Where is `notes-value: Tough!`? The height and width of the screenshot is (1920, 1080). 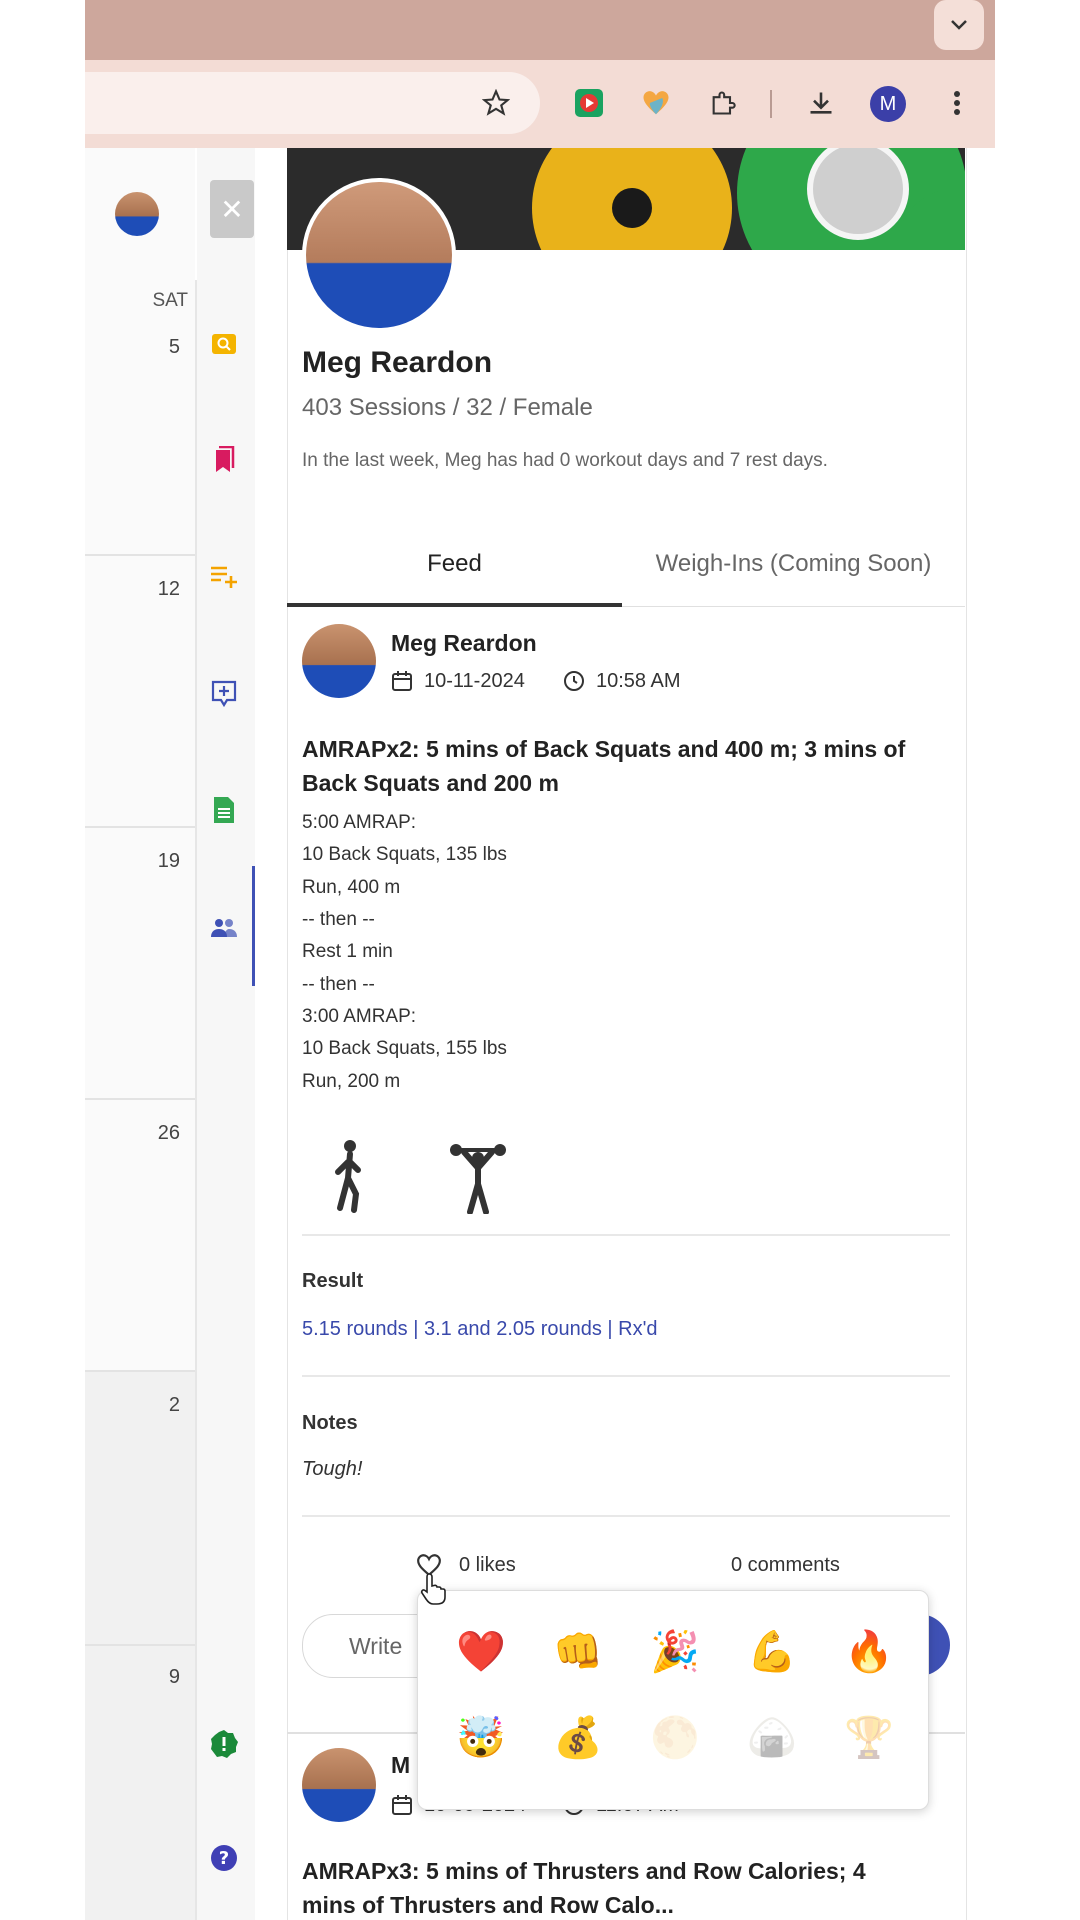 notes-value: Tough! is located at coordinates (332, 1469).